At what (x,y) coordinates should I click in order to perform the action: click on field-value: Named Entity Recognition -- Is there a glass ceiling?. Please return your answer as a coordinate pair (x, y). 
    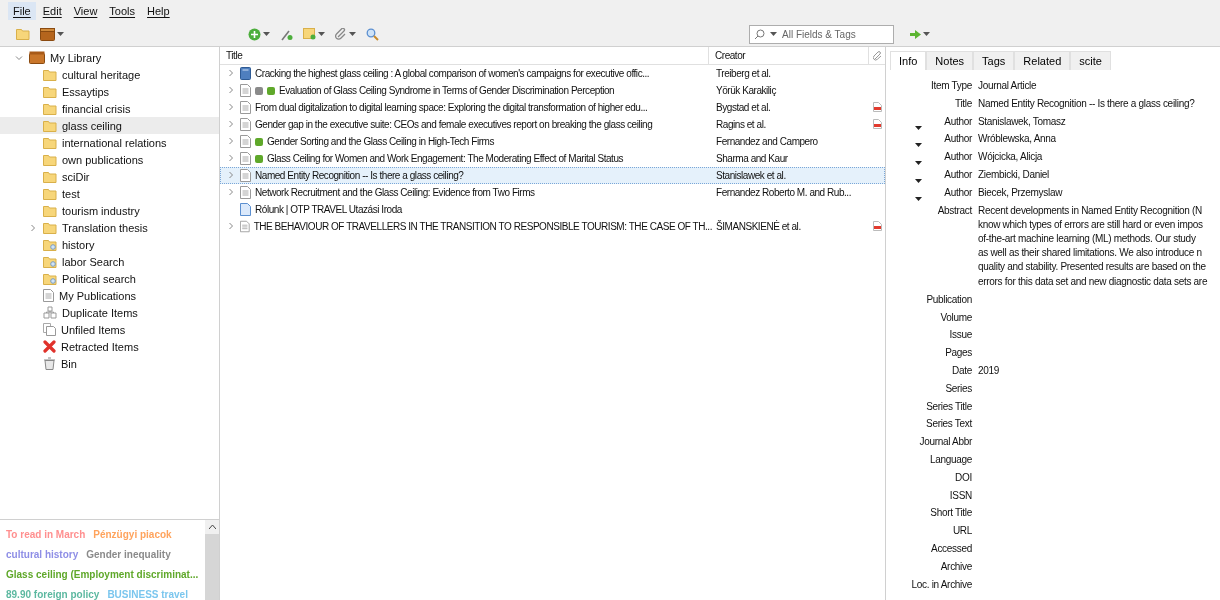
    Looking at the image, I should click on (1099, 105).